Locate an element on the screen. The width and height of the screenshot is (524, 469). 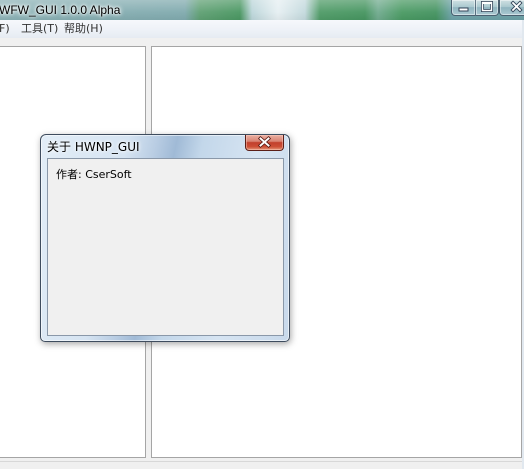
close-button is located at coordinates (511, 8).